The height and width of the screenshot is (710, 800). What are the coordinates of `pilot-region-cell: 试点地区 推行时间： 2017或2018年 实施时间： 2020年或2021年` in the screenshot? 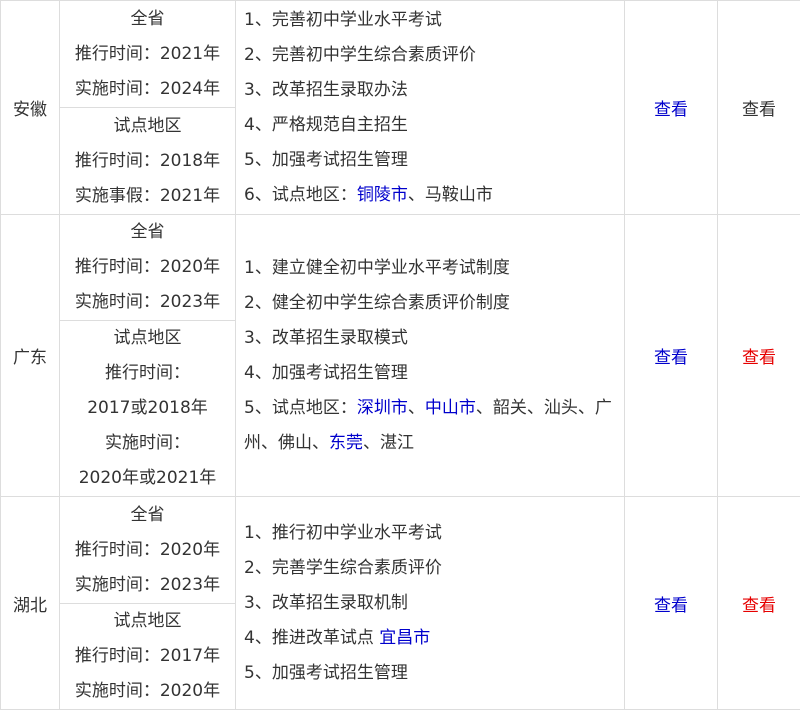 It's located at (148, 409).